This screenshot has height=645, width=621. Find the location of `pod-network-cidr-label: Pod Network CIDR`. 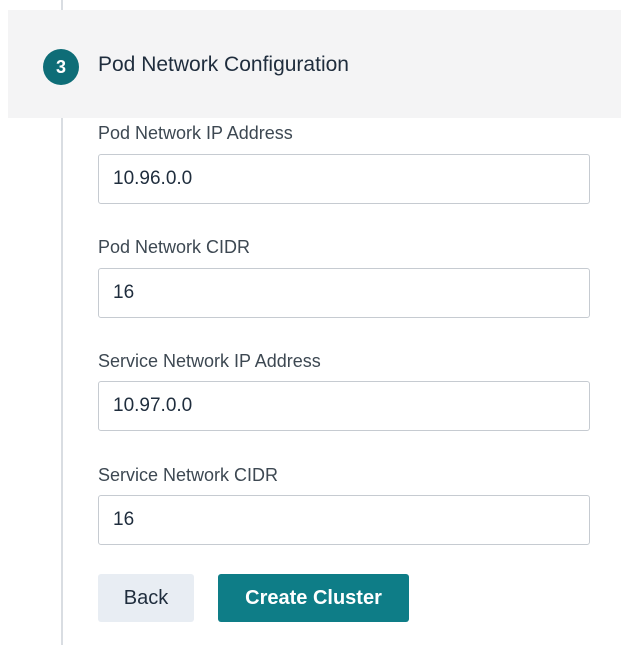

pod-network-cidr-label: Pod Network CIDR is located at coordinates (174, 247).